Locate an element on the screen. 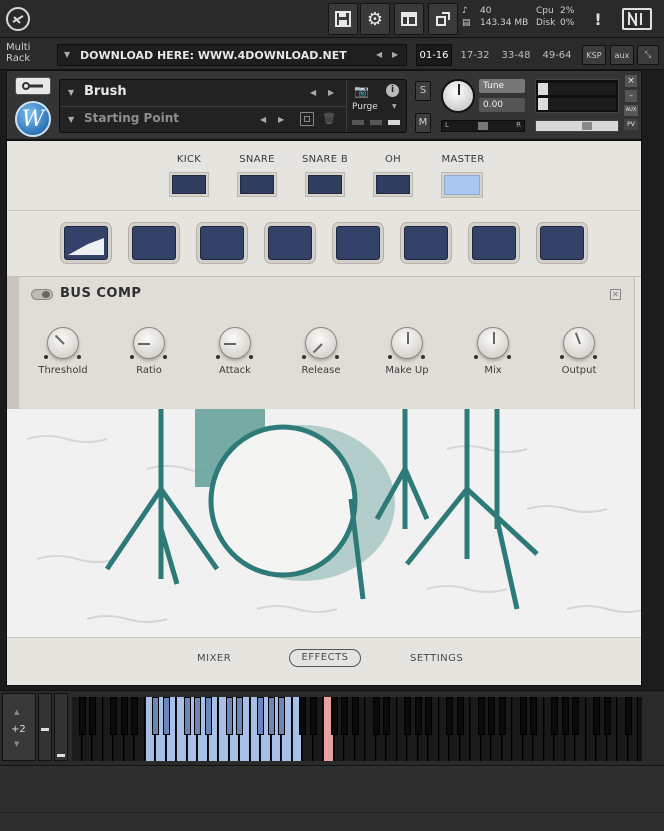  ni-logo-icon is located at coordinates (637, 19).